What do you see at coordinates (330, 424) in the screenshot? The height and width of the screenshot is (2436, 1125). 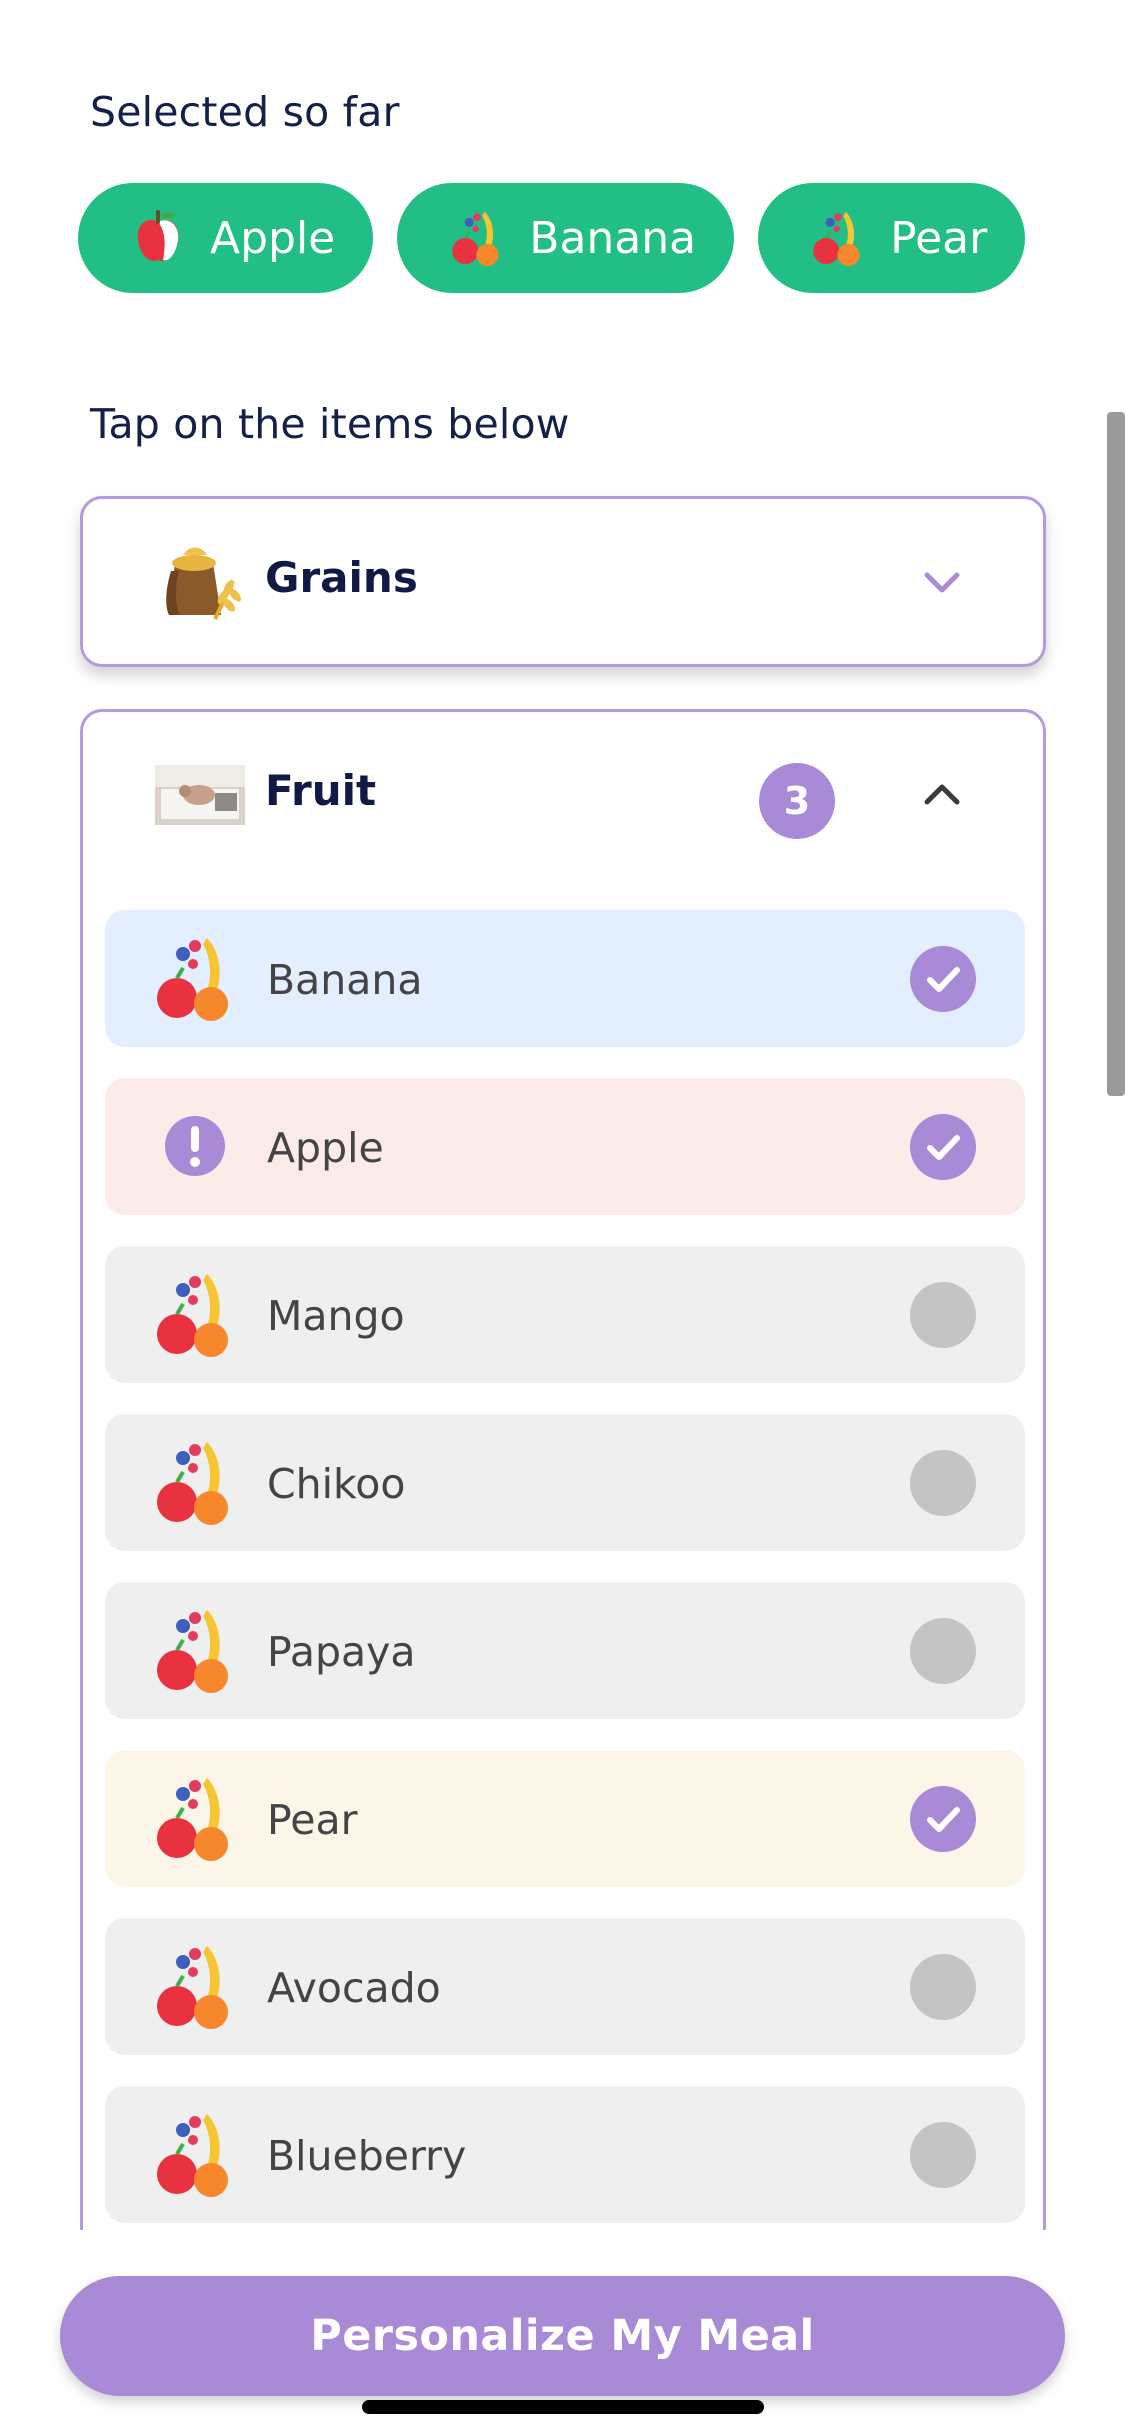 I see `instructions-label: Tap on the items below` at bounding box center [330, 424].